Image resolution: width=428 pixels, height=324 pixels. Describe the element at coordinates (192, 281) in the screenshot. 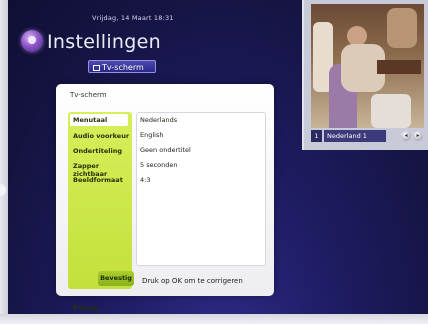

I see `hint-text: Druk op OK om te corrigeren` at that location.